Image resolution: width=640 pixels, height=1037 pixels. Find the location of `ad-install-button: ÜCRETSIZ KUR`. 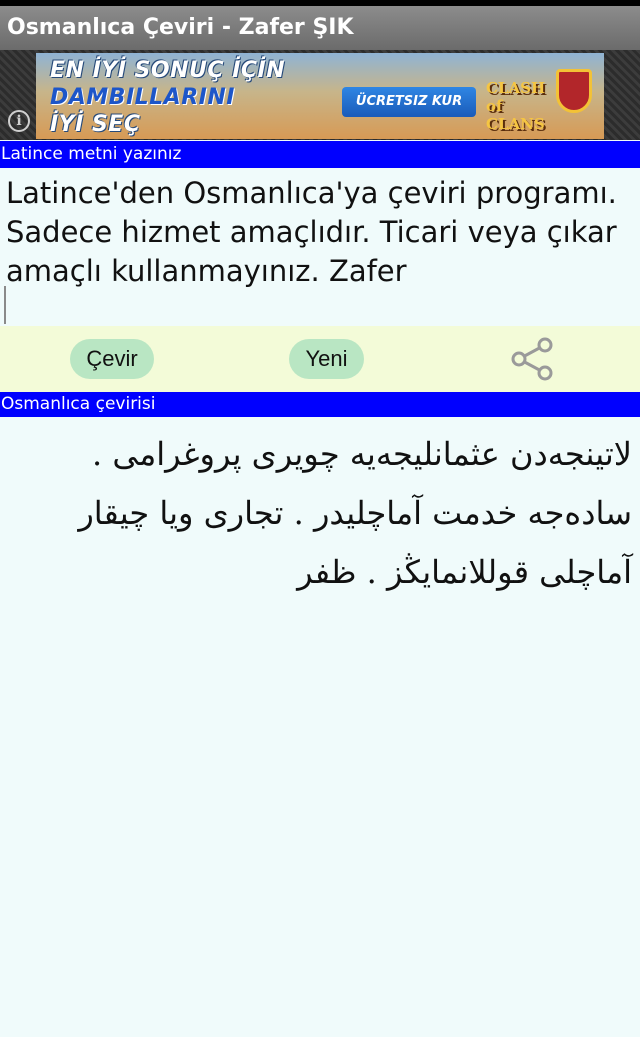

ad-install-button: ÜCRETSIZ KUR is located at coordinates (409, 102).